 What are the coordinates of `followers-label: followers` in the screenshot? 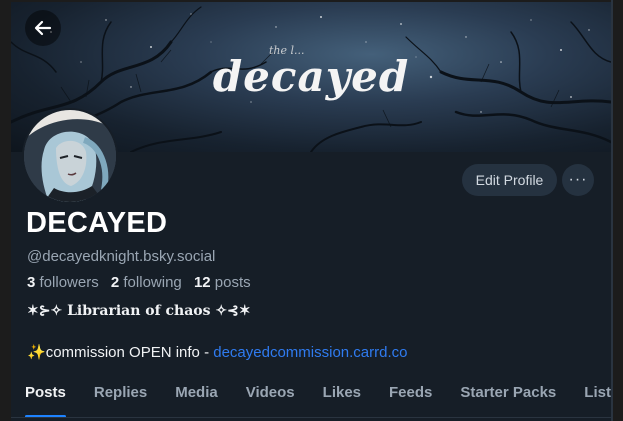 It's located at (69, 282).